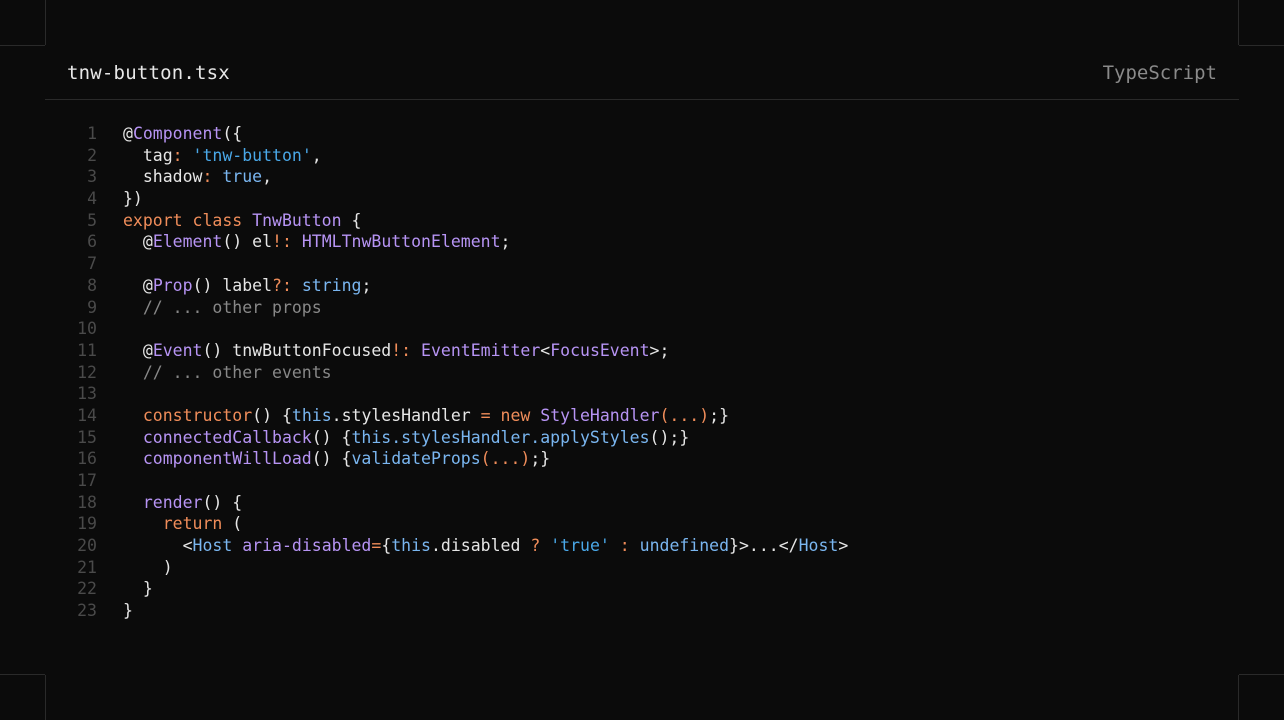 The width and height of the screenshot is (1284, 720). What do you see at coordinates (316, 155) in the screenshot?
I see `code-token: ,` at bounding box center [316, 155].